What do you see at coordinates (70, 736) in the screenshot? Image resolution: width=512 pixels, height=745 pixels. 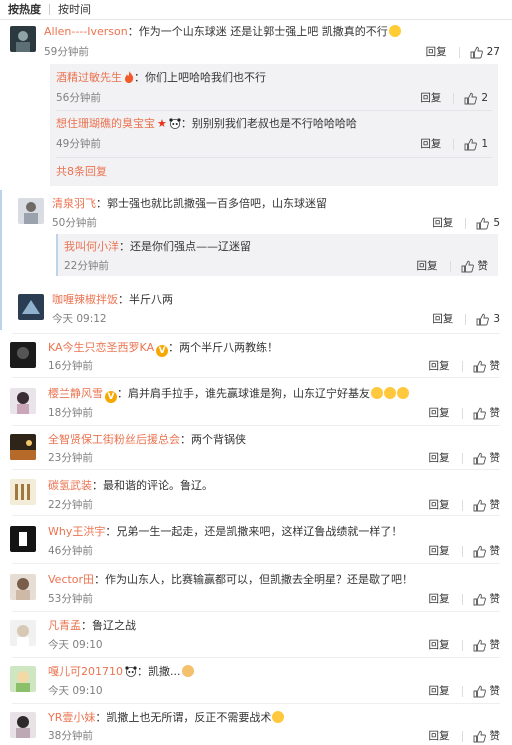 I see `comment-time: 38分钟前` at bounding box center [70, 736].